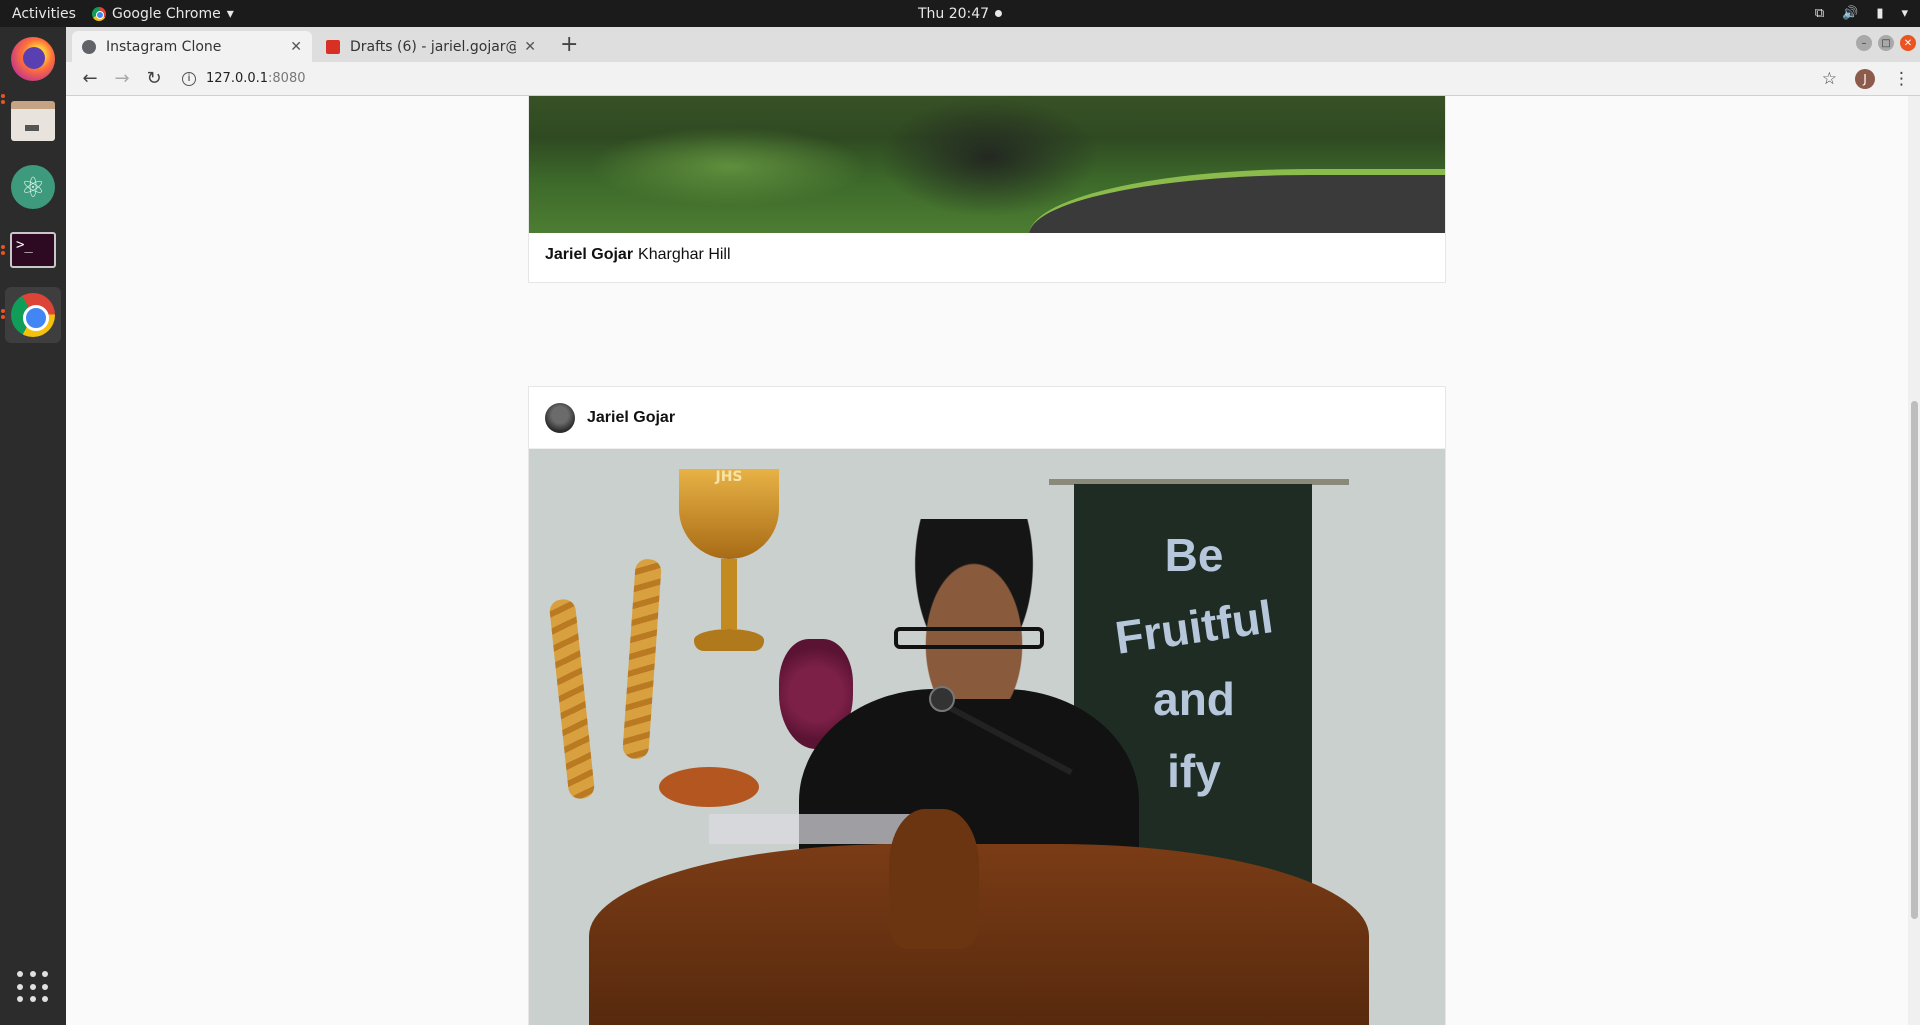 This screenshot has height=1025, width=1920. Describe the element at coordinates (999, 13) in the screenshot. I see `notification-dot-icon` at that location.